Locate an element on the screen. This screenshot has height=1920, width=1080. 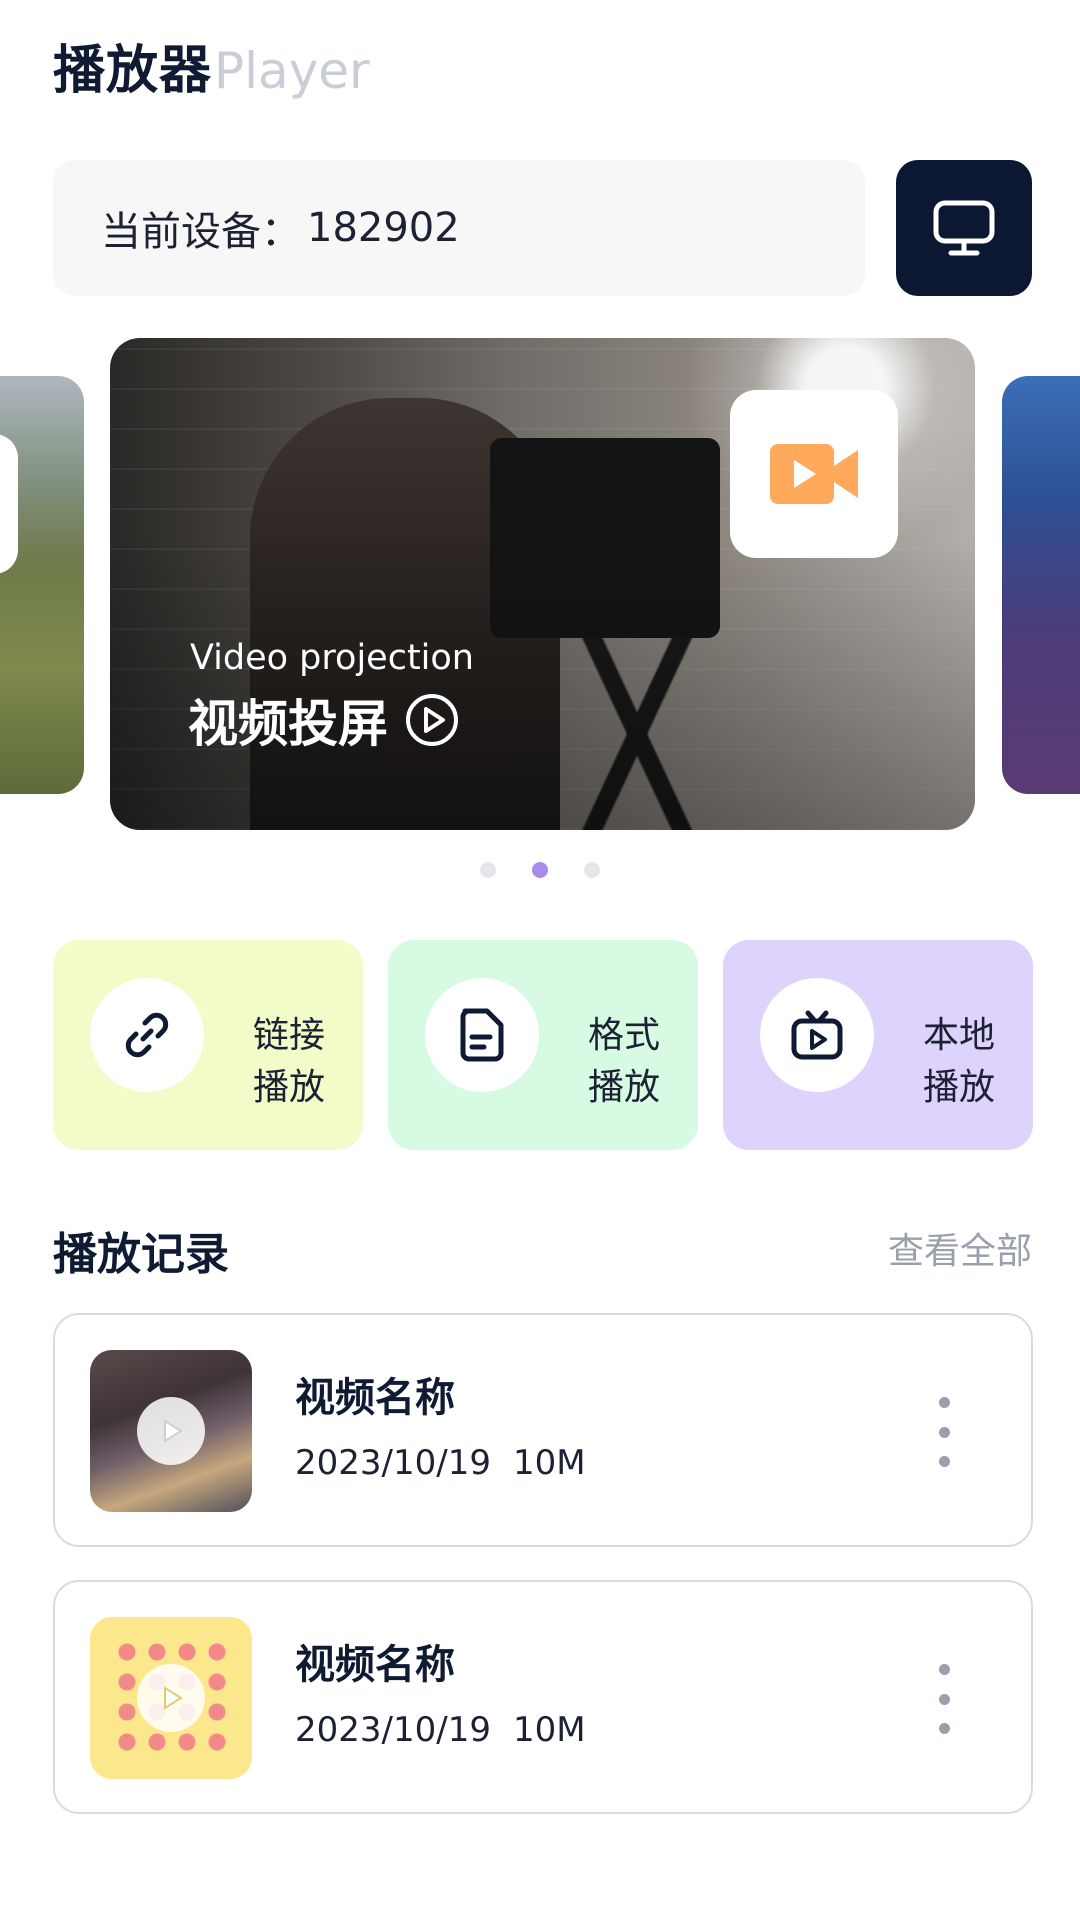
play-circle-icon is located at coordinates (432, 720).